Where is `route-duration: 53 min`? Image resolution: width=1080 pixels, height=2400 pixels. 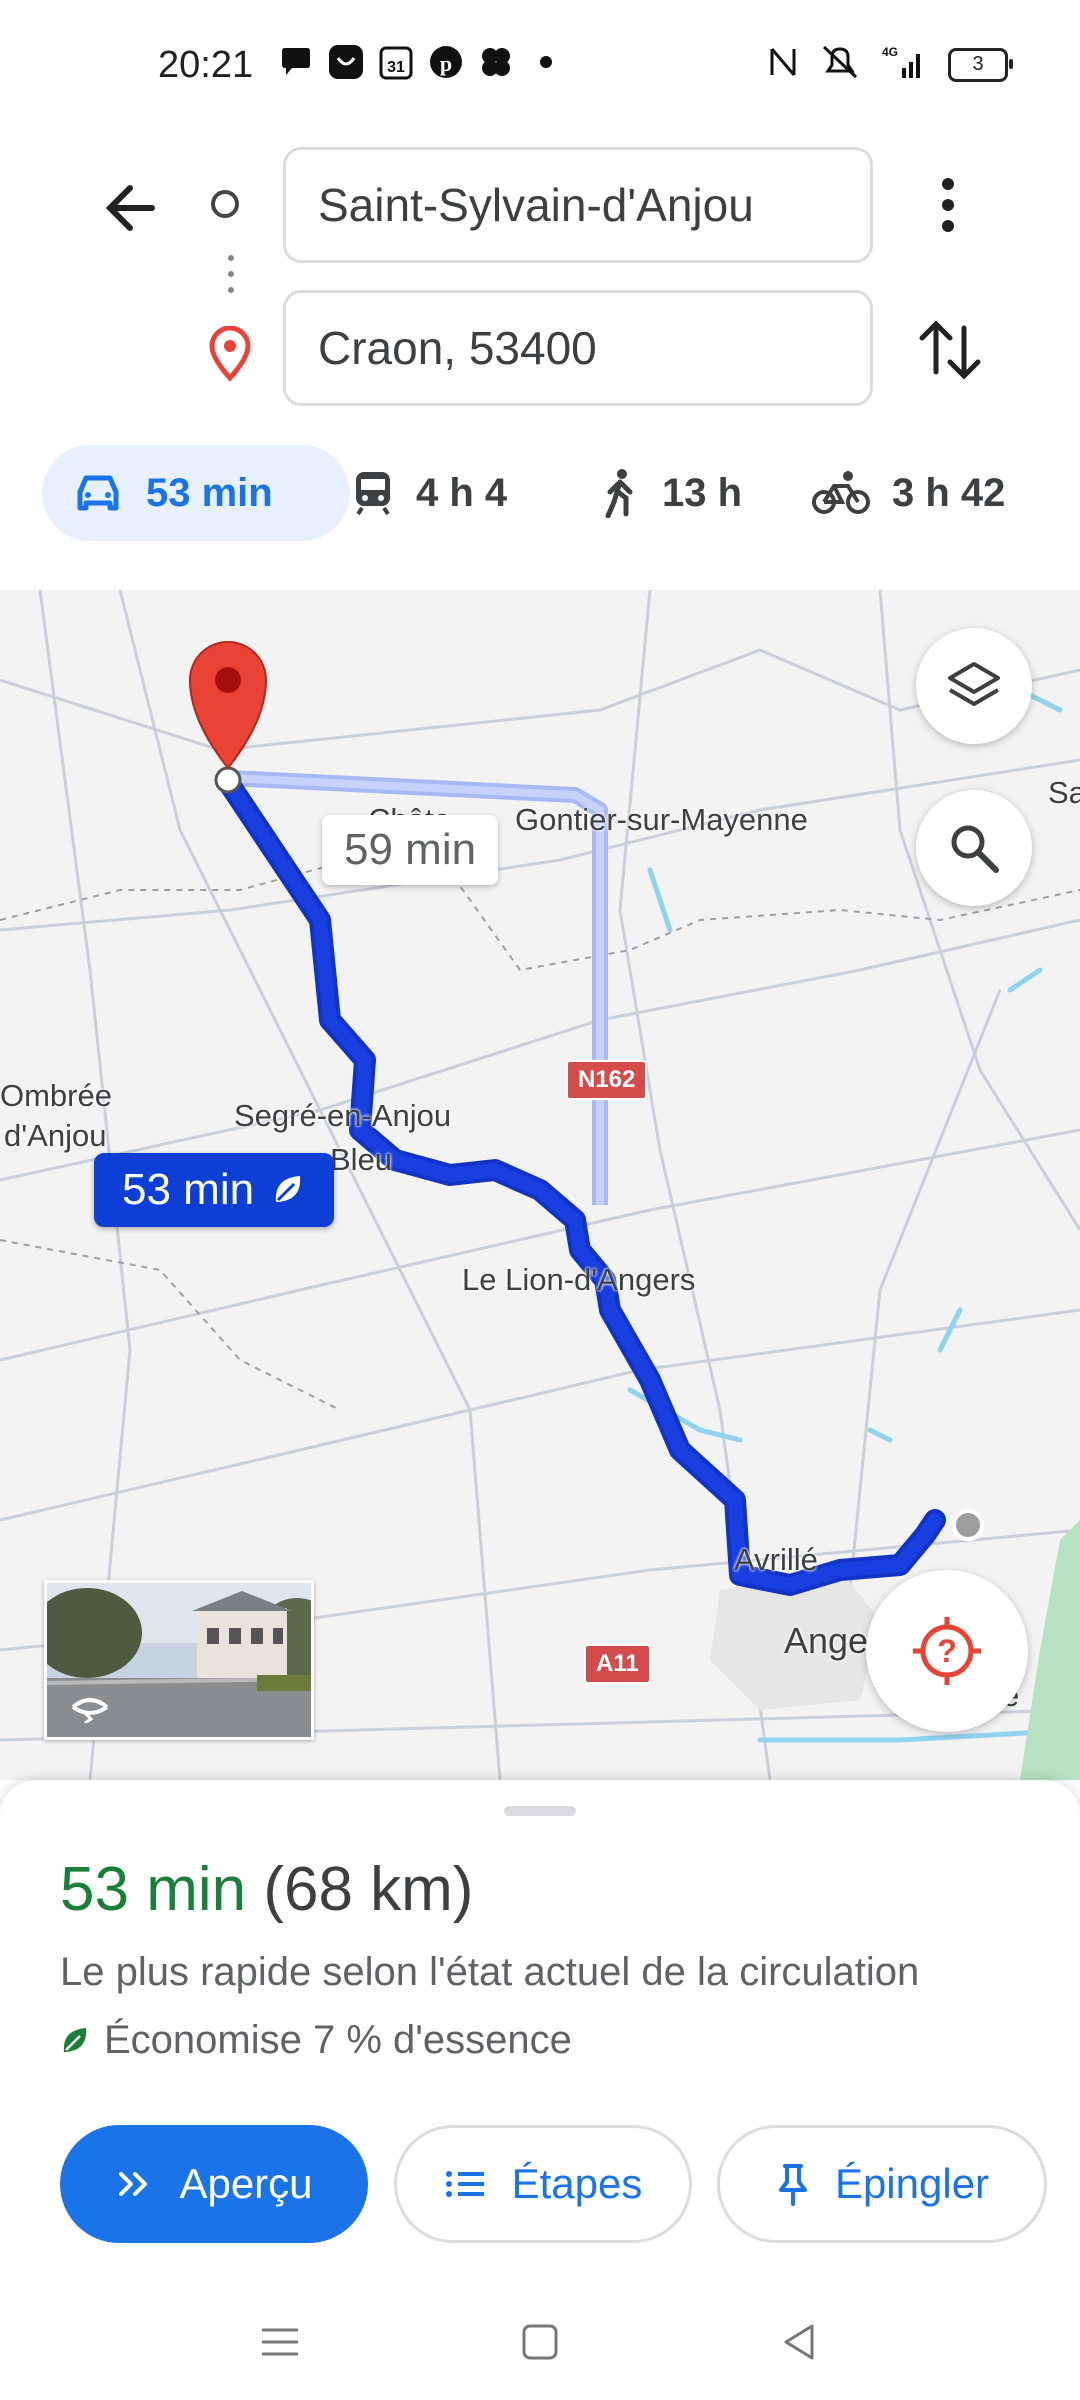
route-duration: 53 min is located at coordinates (153, 1889).